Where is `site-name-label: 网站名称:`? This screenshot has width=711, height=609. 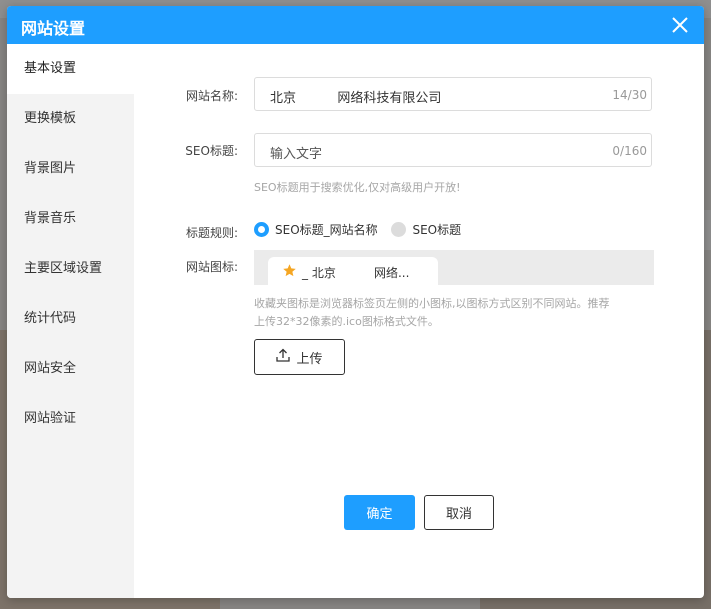
site-name-label: 网站名称: is located at coordinates (211, 96).